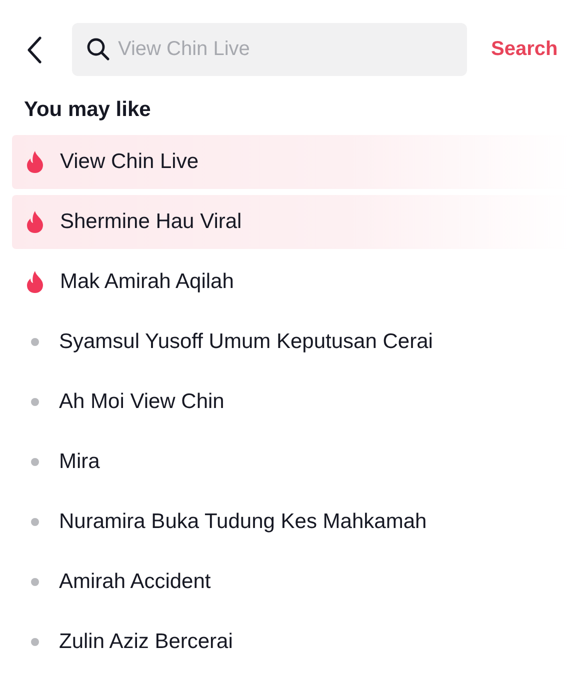 The image size is (587, 690). I want to click on suggestion-item: Zulin Aziz Bercerai, so click(293, 642).